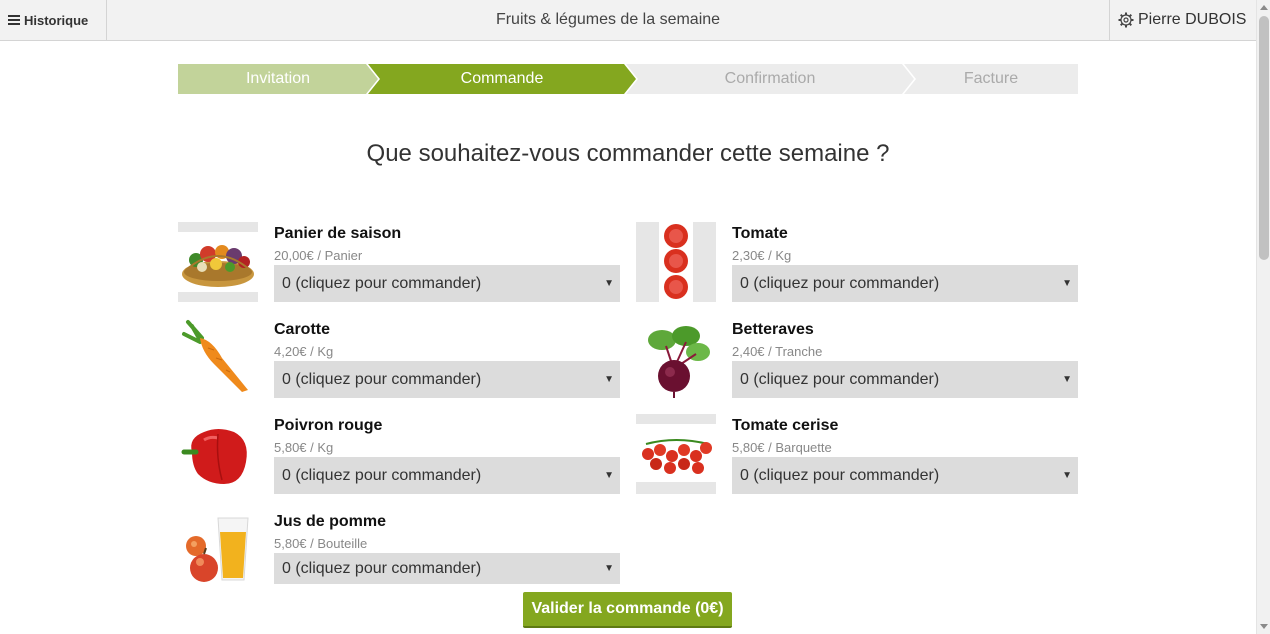 Image resolution: width=1270 pixels, height=634 pixels. What do you see at coordinates (760, 233) in the screenshot?
I see `product-name: Tomate` at bounding box center [760, 233].